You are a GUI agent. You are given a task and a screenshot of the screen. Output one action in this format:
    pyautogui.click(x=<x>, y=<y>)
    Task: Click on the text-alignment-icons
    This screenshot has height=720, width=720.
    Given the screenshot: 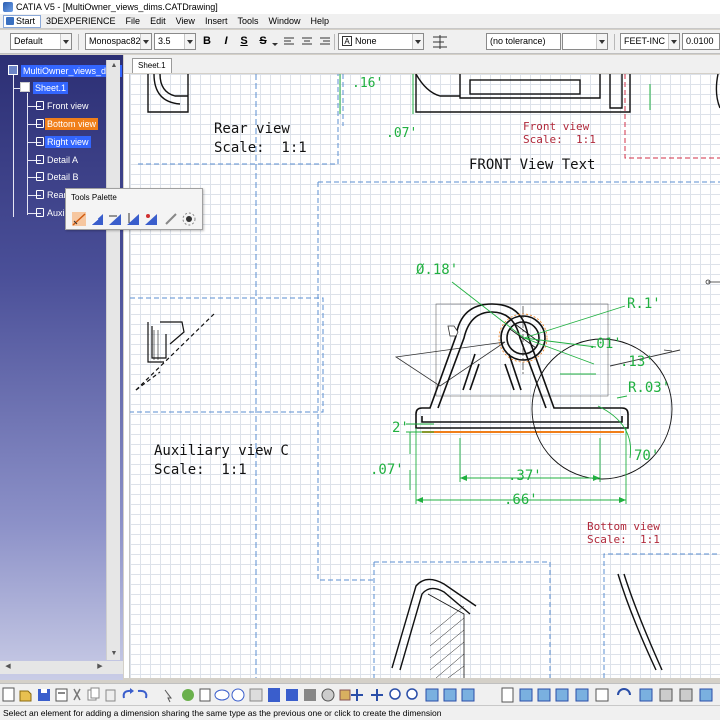 What is the action you would take?
    pyautogui.click(x=309, y=42)
    